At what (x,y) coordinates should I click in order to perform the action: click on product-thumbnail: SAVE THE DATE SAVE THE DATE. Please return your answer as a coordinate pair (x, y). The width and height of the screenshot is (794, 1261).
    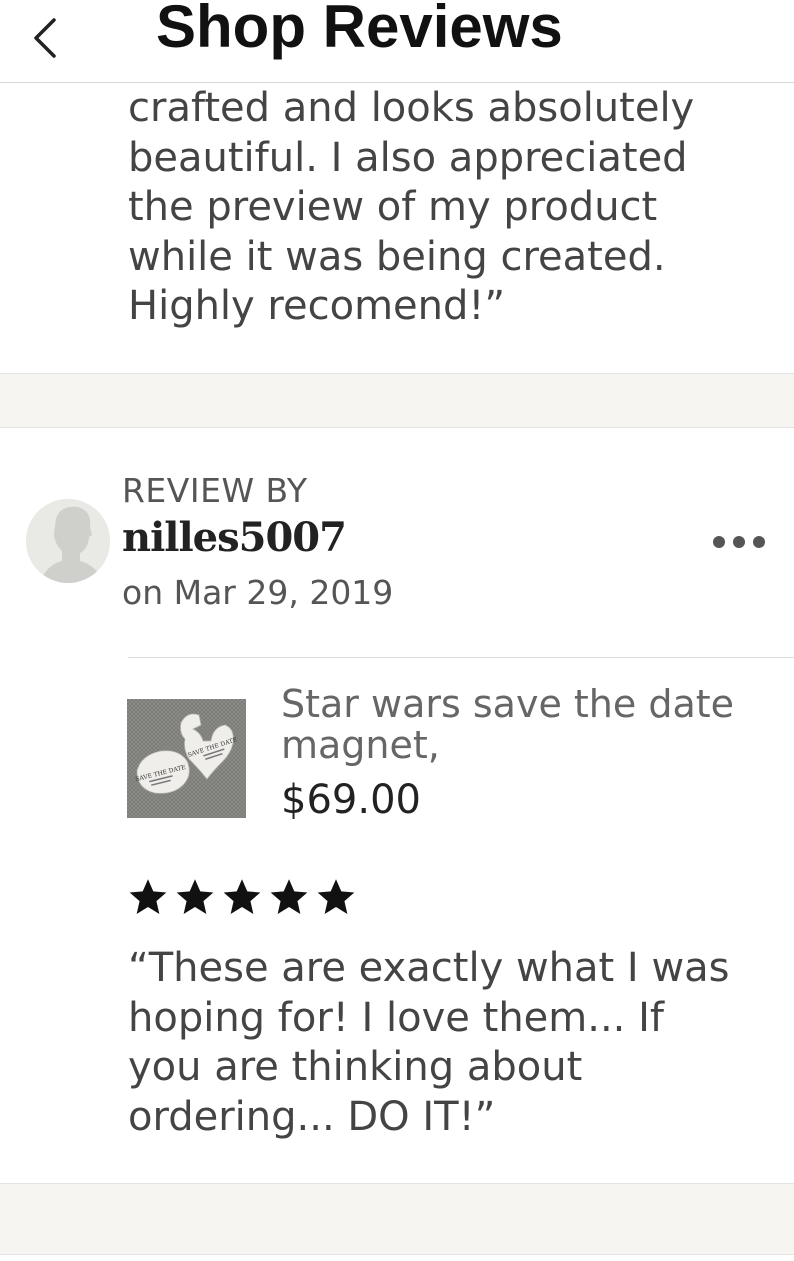
    Looking at the image, I should click on (186, 758).